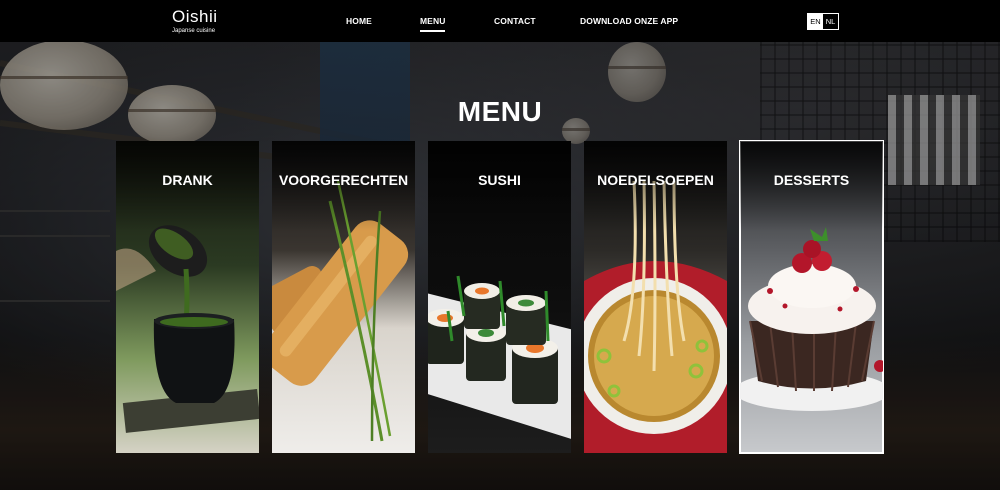 Image resolution: width=1000 pixels, height=490 pixels. What do you see at coordinates (194, 31) in the screenshot?
I see `brand-tagline: Japanse cuisine` at bounding box center [194, 31].